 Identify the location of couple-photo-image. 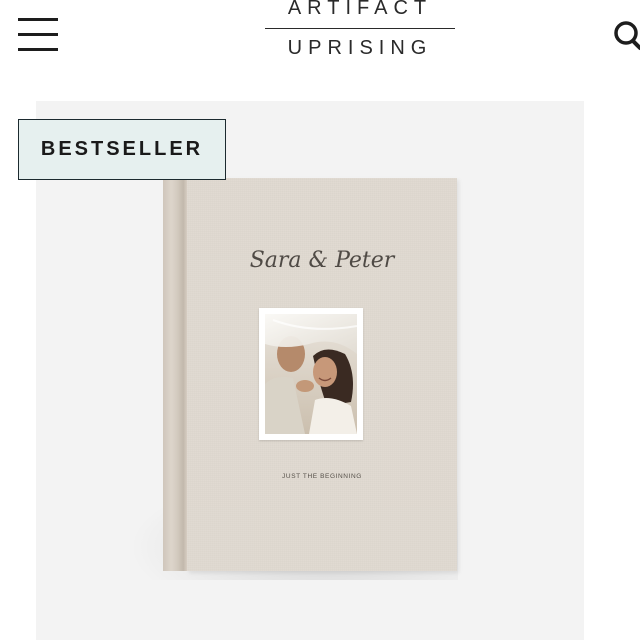
(311, 374).